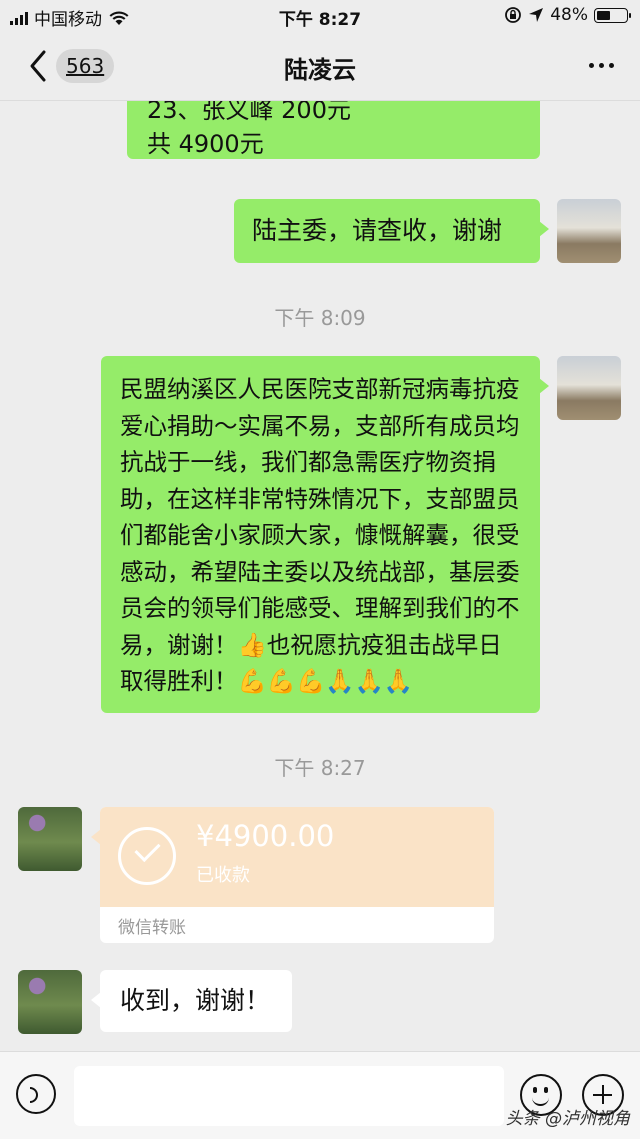  I want to click on status-right: 48%, so click(567, 15).